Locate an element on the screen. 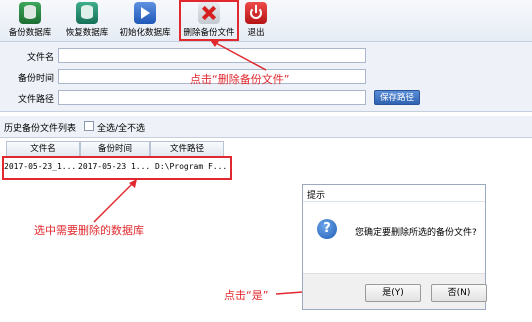 Image resolution: width=532 pixels, height=322 pixels. yes-button: 是(Y) is located at coordinates (393, 293).